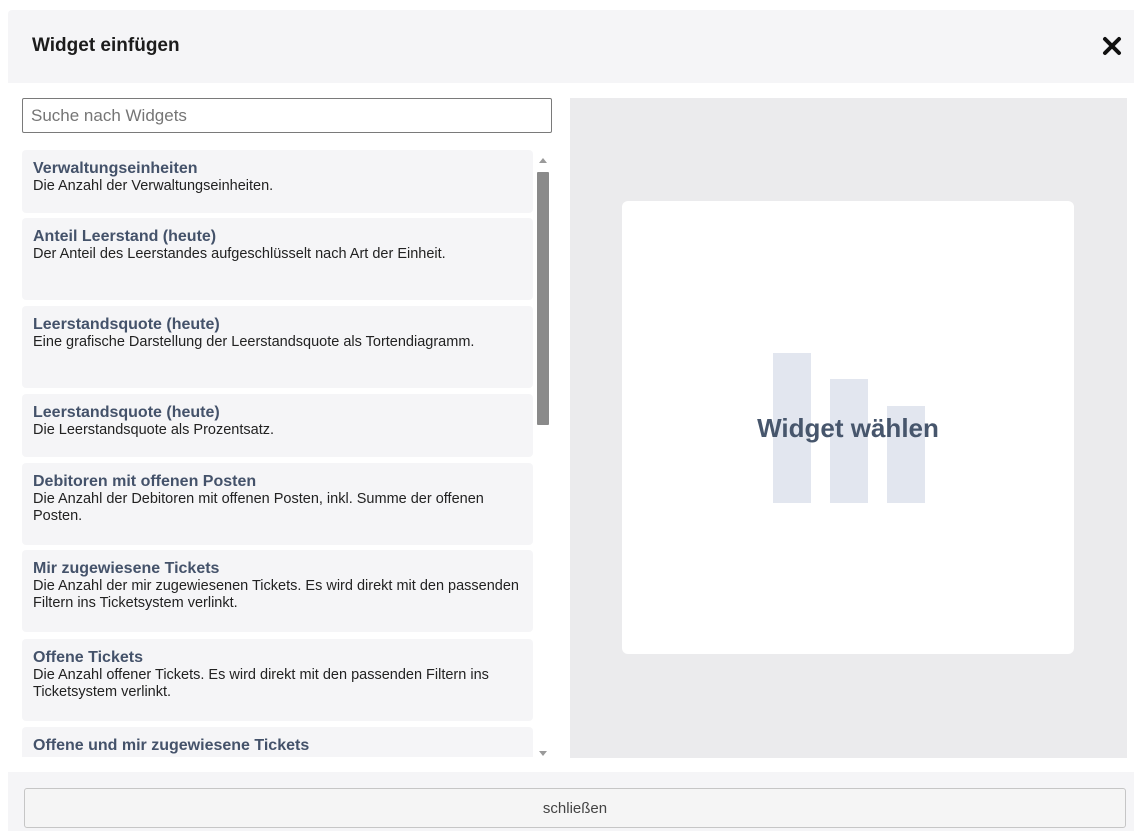 This screenshot has height=831, width=1134. Describe the element at coordinates (115, 168) in the screenshot. I see `widget-item-title: Verwaltungseinheiten` at that location.